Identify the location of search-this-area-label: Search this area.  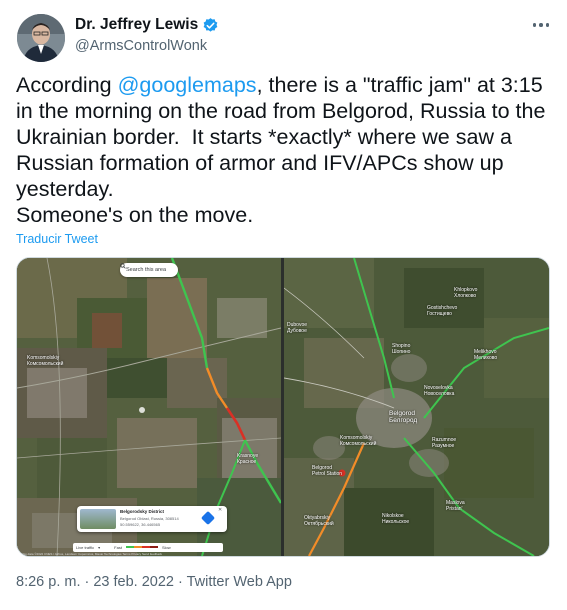
(146, 270).